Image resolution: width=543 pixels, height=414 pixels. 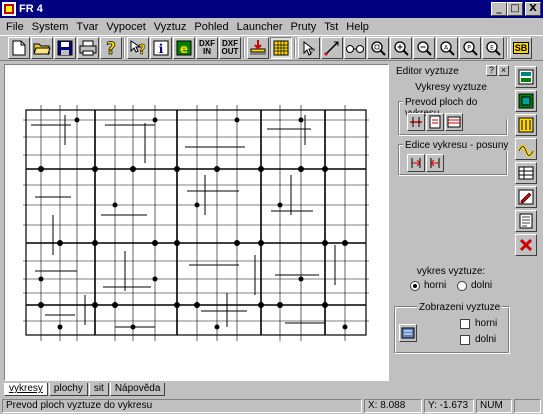 What do you see at coordinates (401, 48) in the screenshot?
I see `zoom-in-icon` at bounding box center [401, 48].